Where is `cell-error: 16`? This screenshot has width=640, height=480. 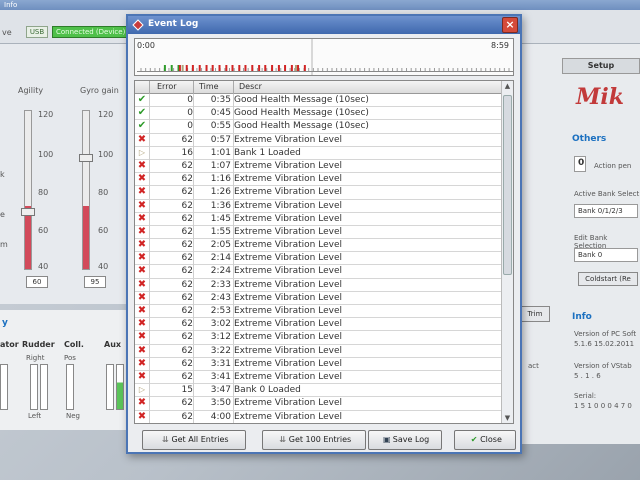
cell-error: 16 is located at coordinates (187, 152).